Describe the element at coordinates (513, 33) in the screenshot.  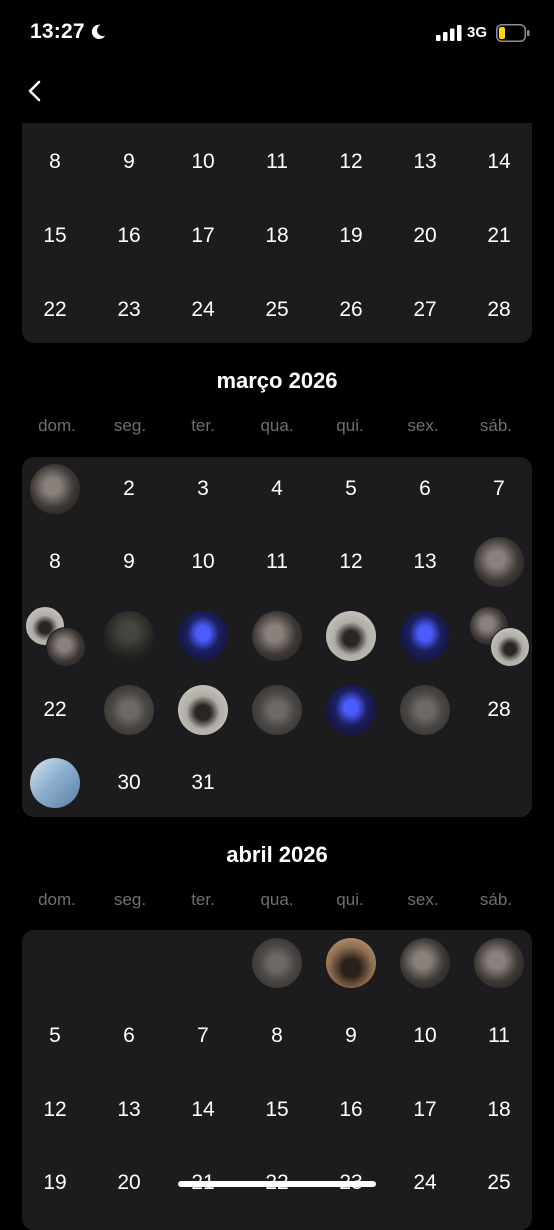
I see `battery-icon` at that location.